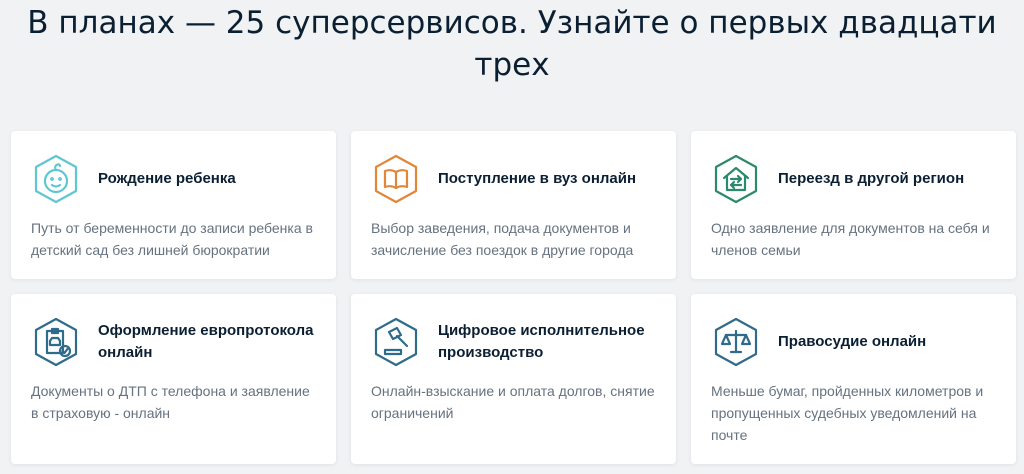 The image size is (1024, 474). I want to click on gavel-icon, so click(396, 342).